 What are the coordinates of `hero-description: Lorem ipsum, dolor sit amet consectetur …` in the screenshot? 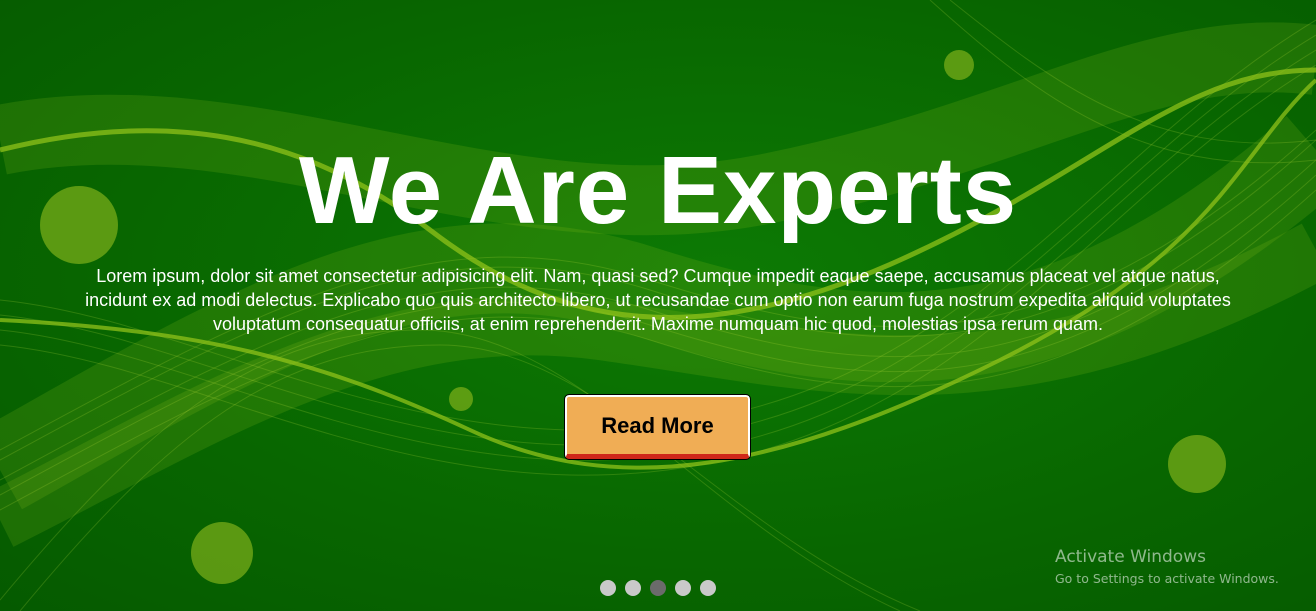 It's located at (658, 300).